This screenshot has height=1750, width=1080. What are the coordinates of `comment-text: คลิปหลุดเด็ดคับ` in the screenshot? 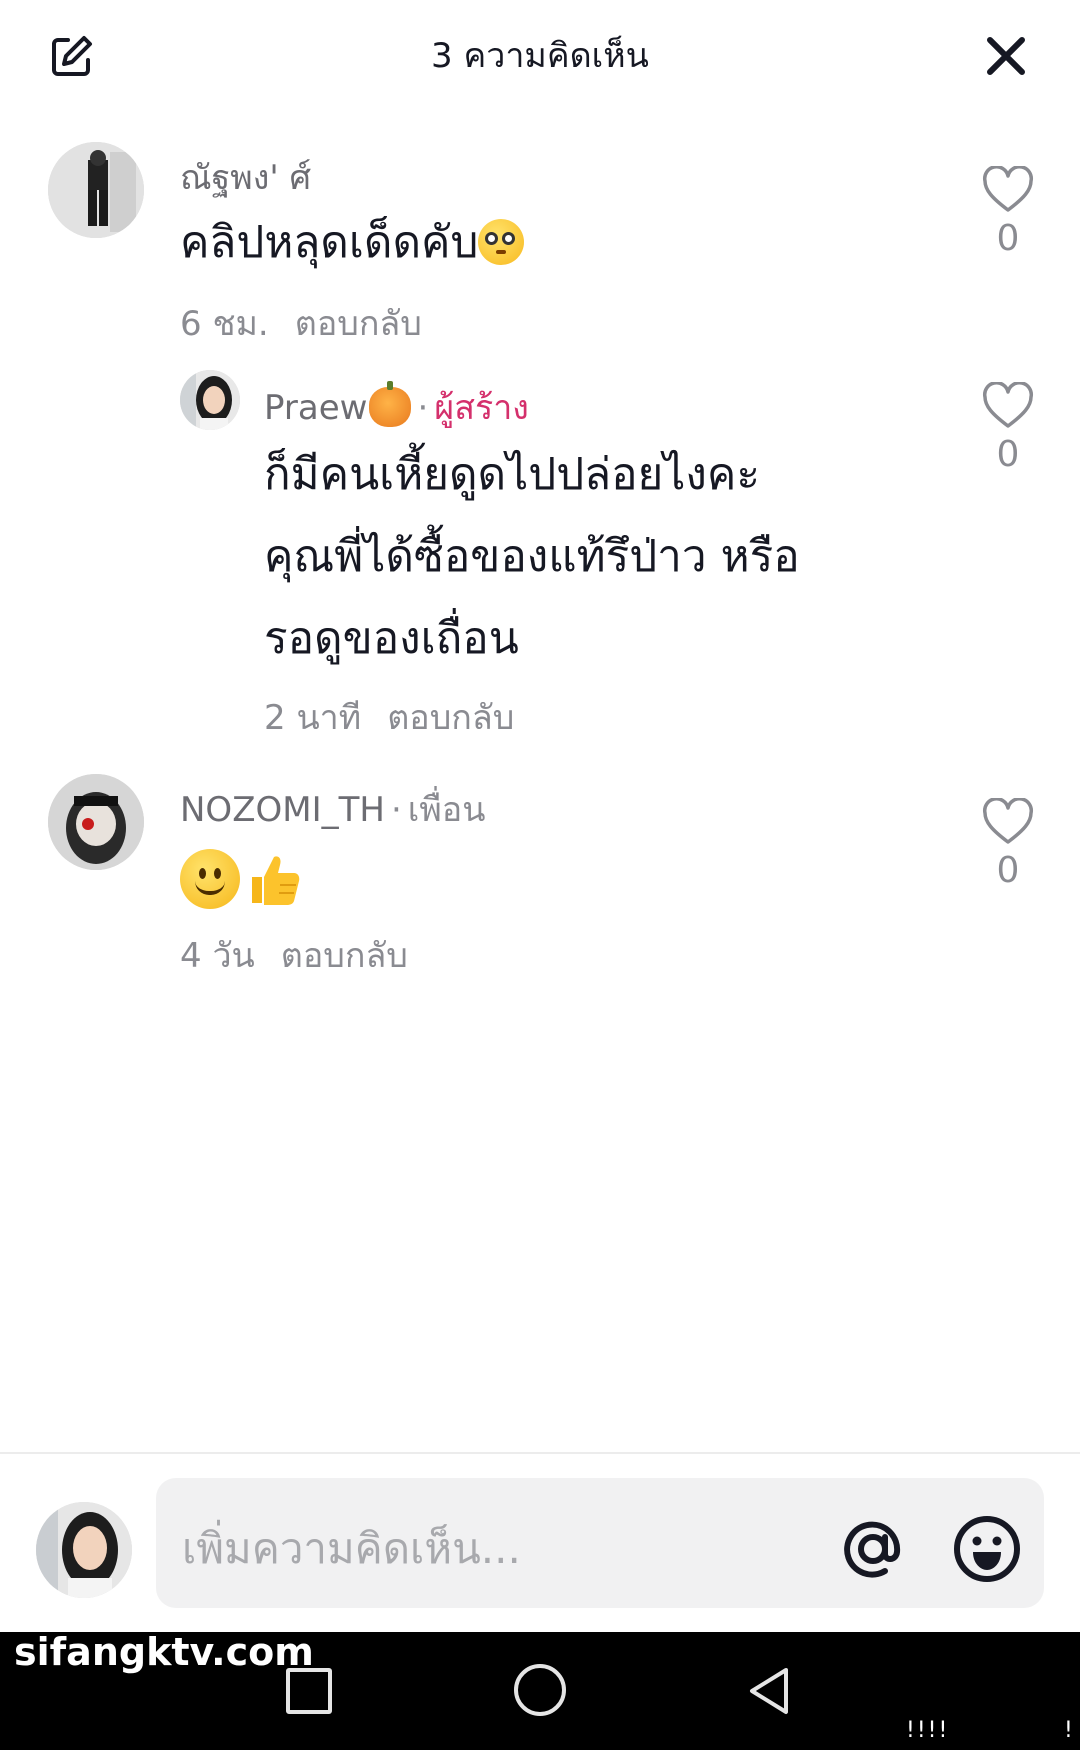 It's located at (352, 243).